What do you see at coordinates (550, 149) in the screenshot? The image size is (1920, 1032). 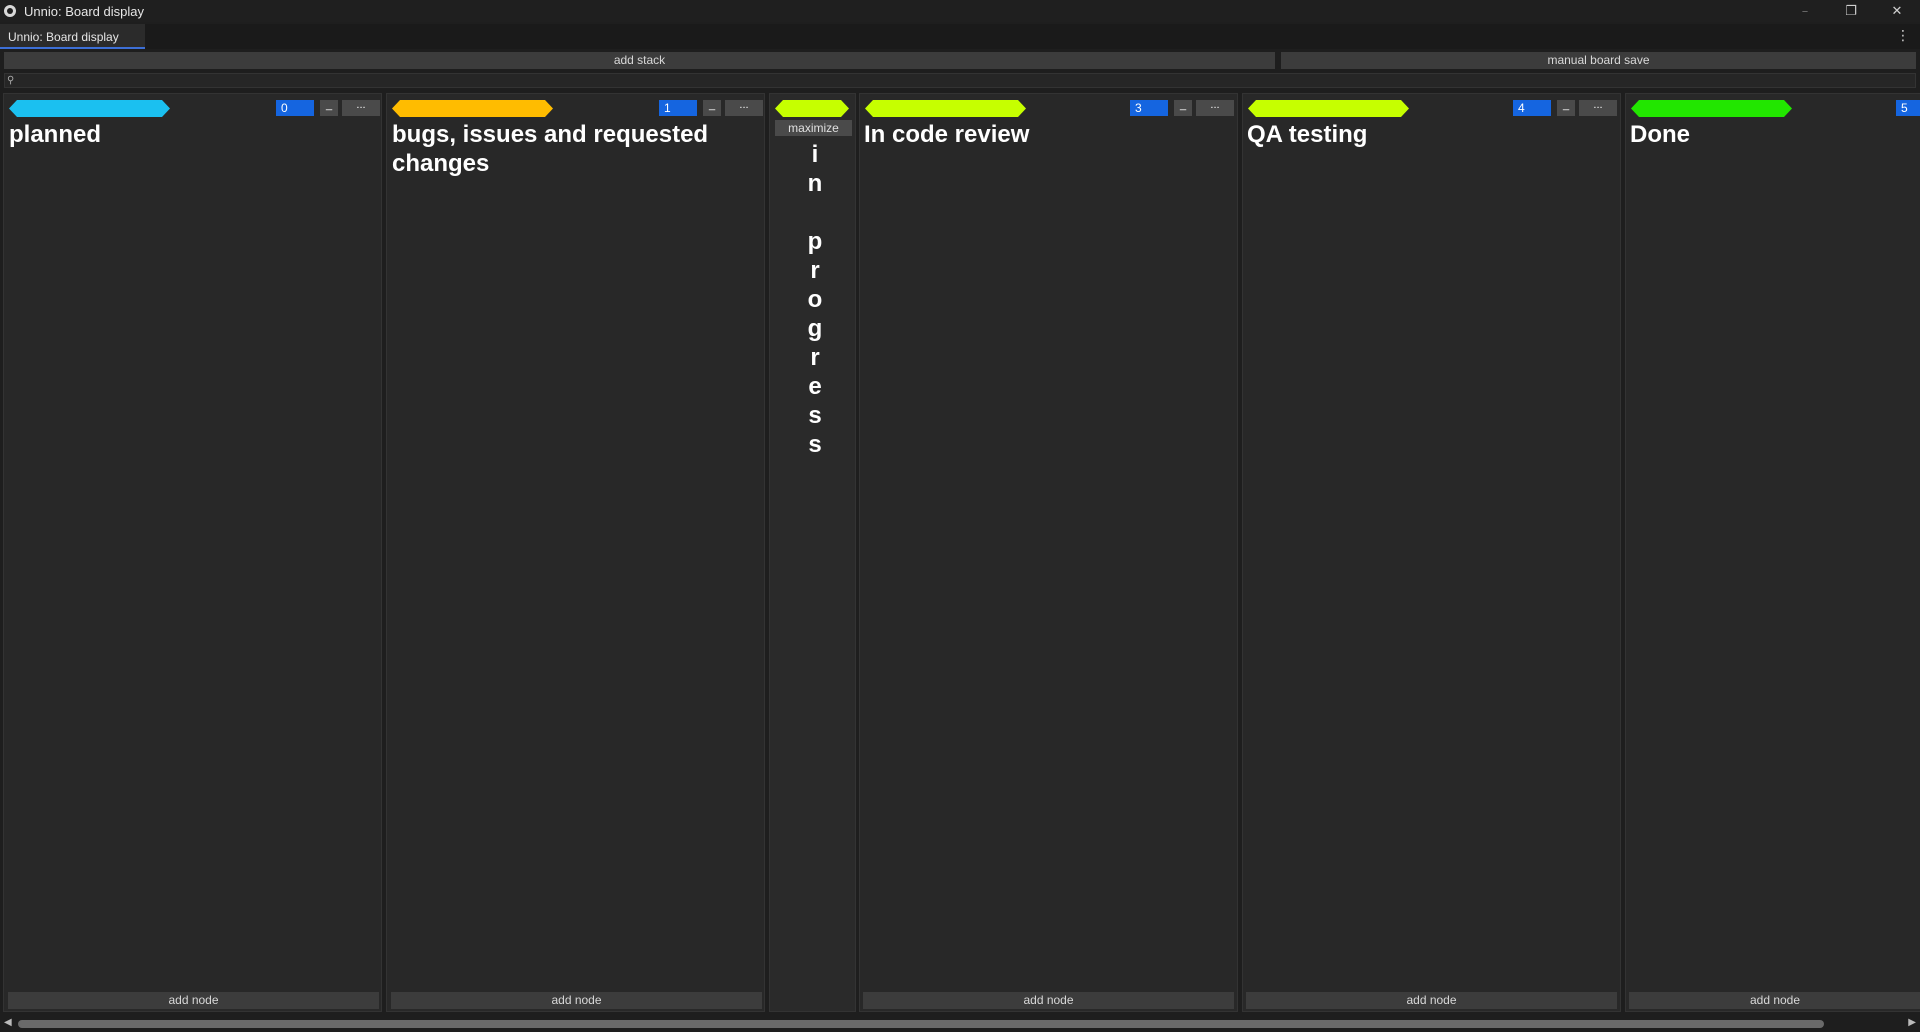 I see `stack-title: bugs, issues and requested changes` at bounding box center [550, 149].